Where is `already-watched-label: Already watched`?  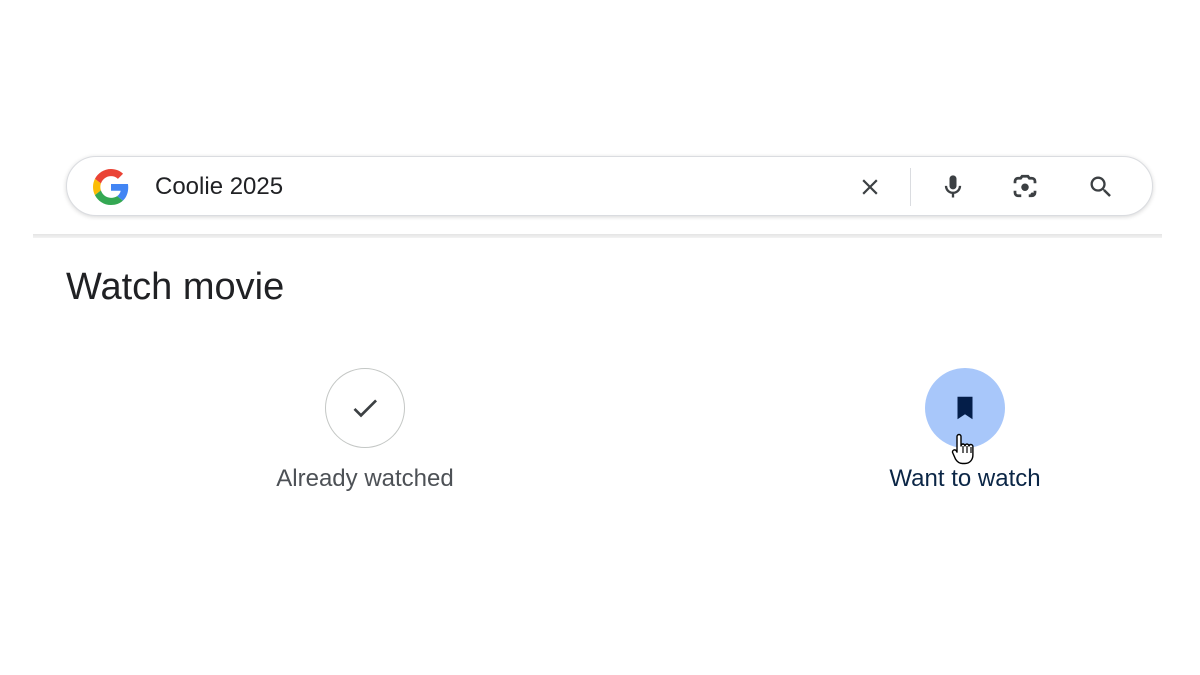
already-watched-label: Already watched is located at coordinates (365, 478).